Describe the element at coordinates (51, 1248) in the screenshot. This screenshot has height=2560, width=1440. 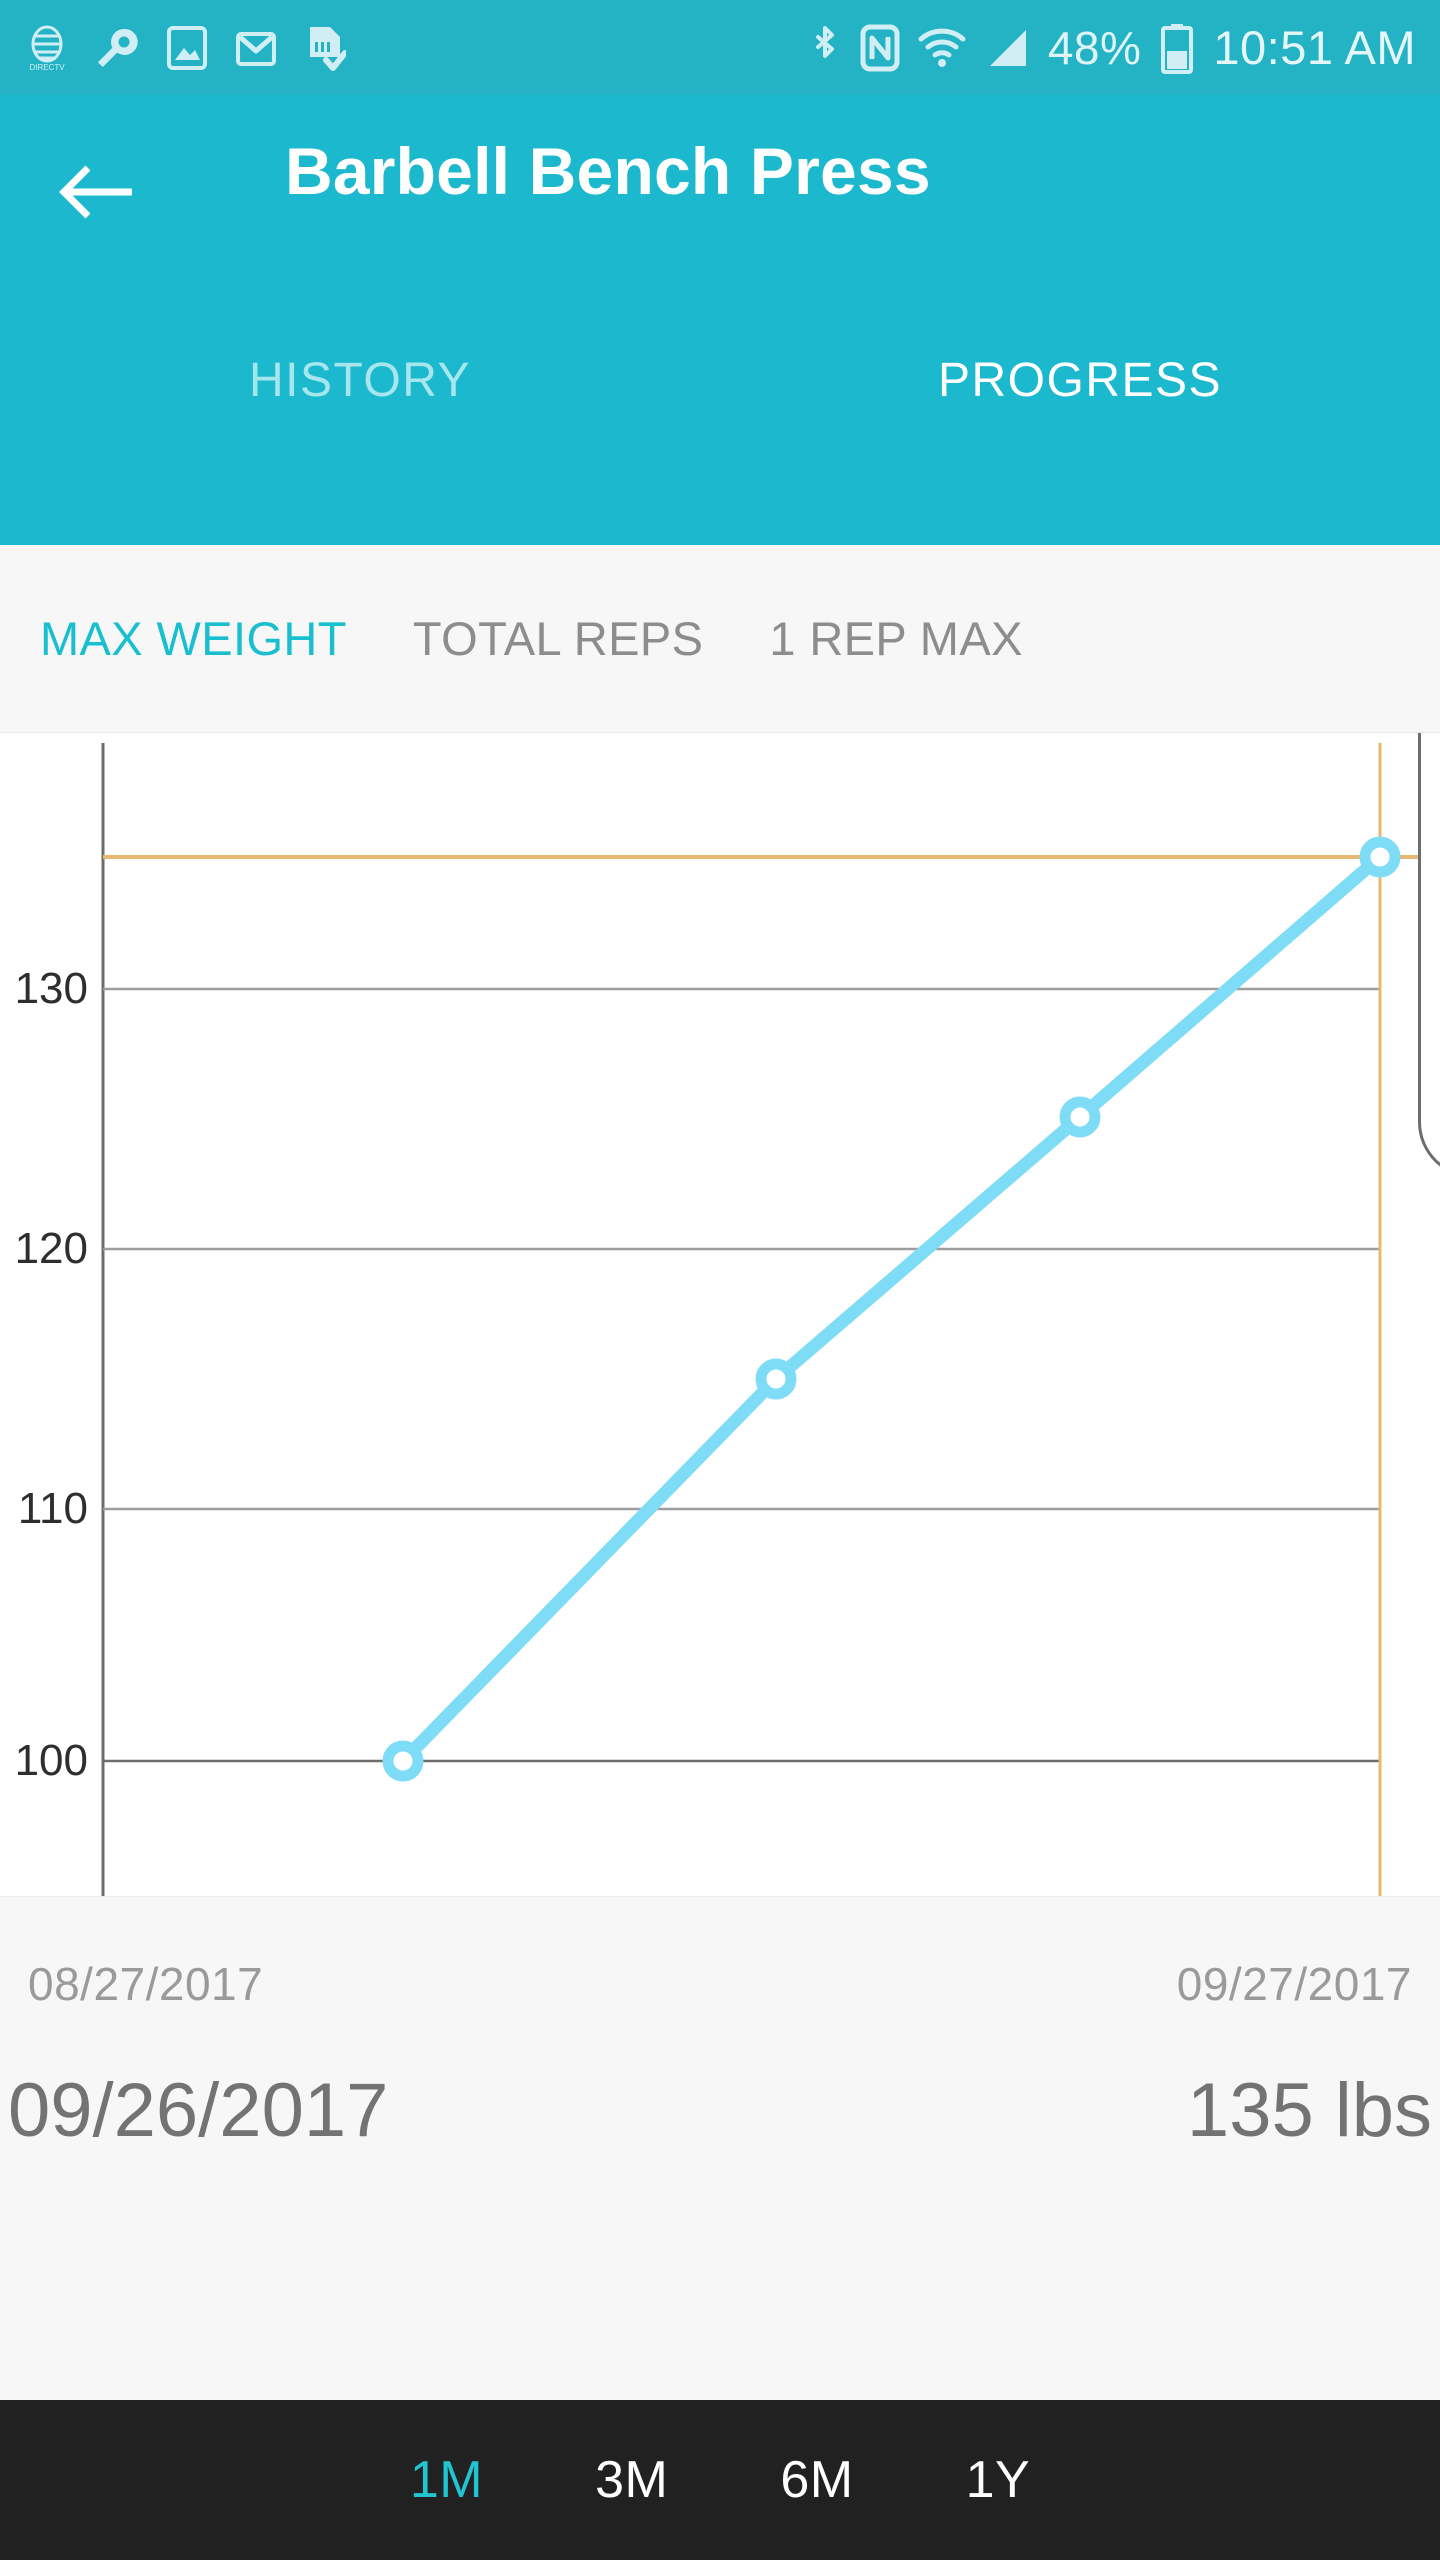
I see `y-tick-label-120: 120` at that location.